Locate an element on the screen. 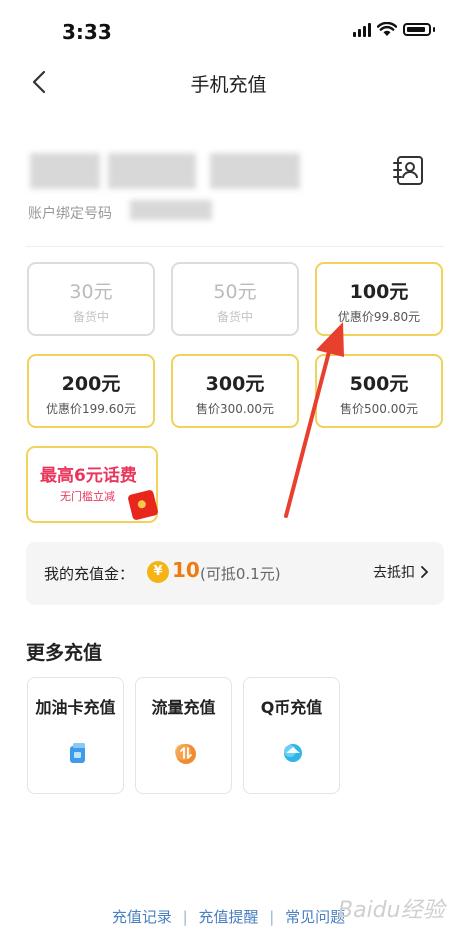 The image size is (457, 944). gold-note: (可抵0.1元) is located at coordinates (240, 574).